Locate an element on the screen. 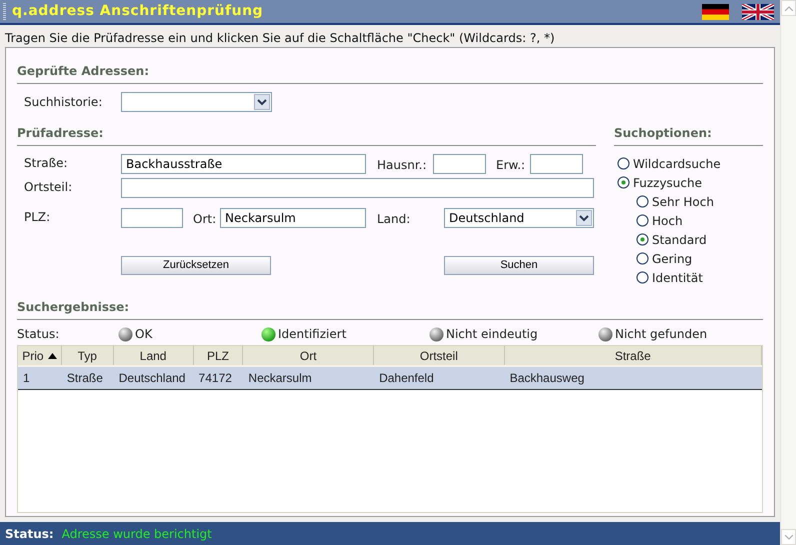  column-header: Straße is located at coordinates (633, 355).